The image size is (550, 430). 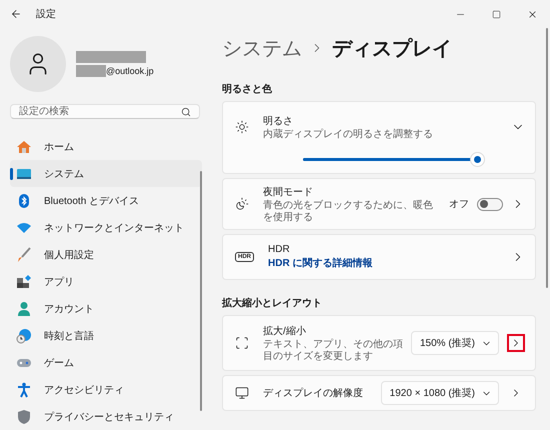 I want to click on redacted-email, so click(x=91, y=71).